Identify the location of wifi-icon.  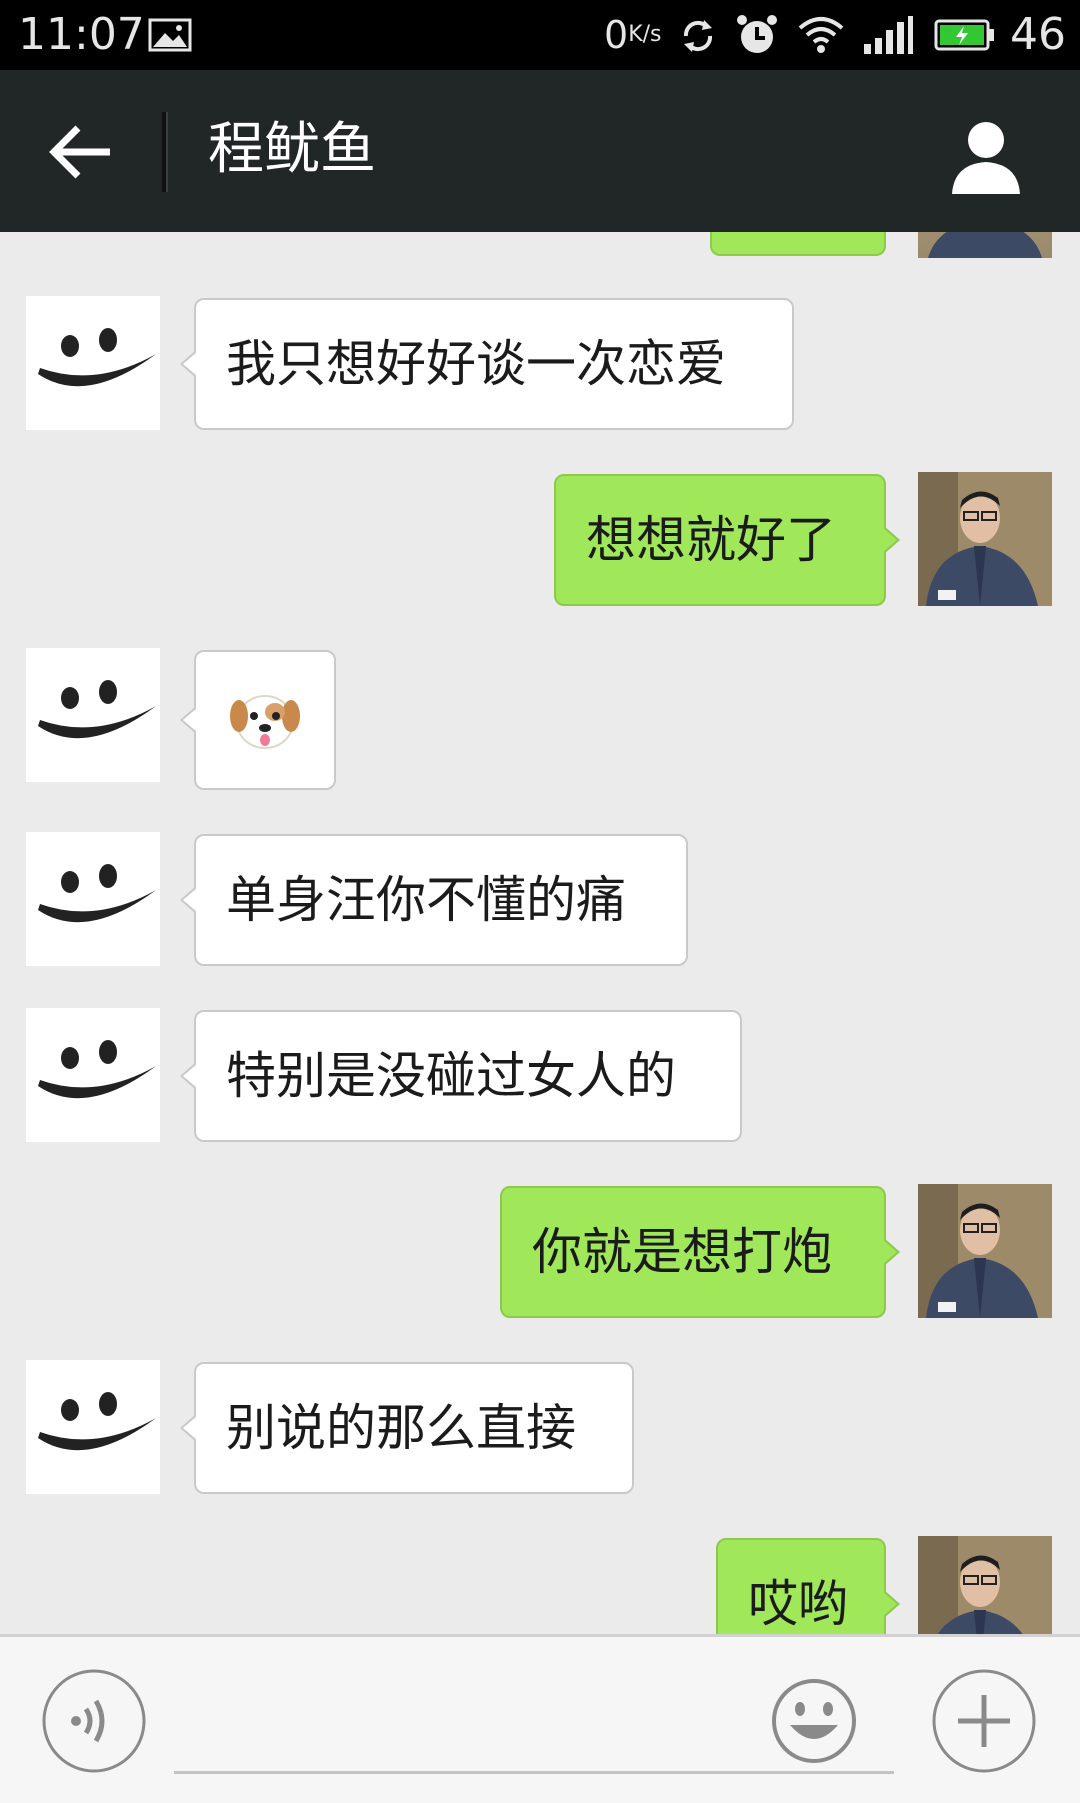
(821, 35).